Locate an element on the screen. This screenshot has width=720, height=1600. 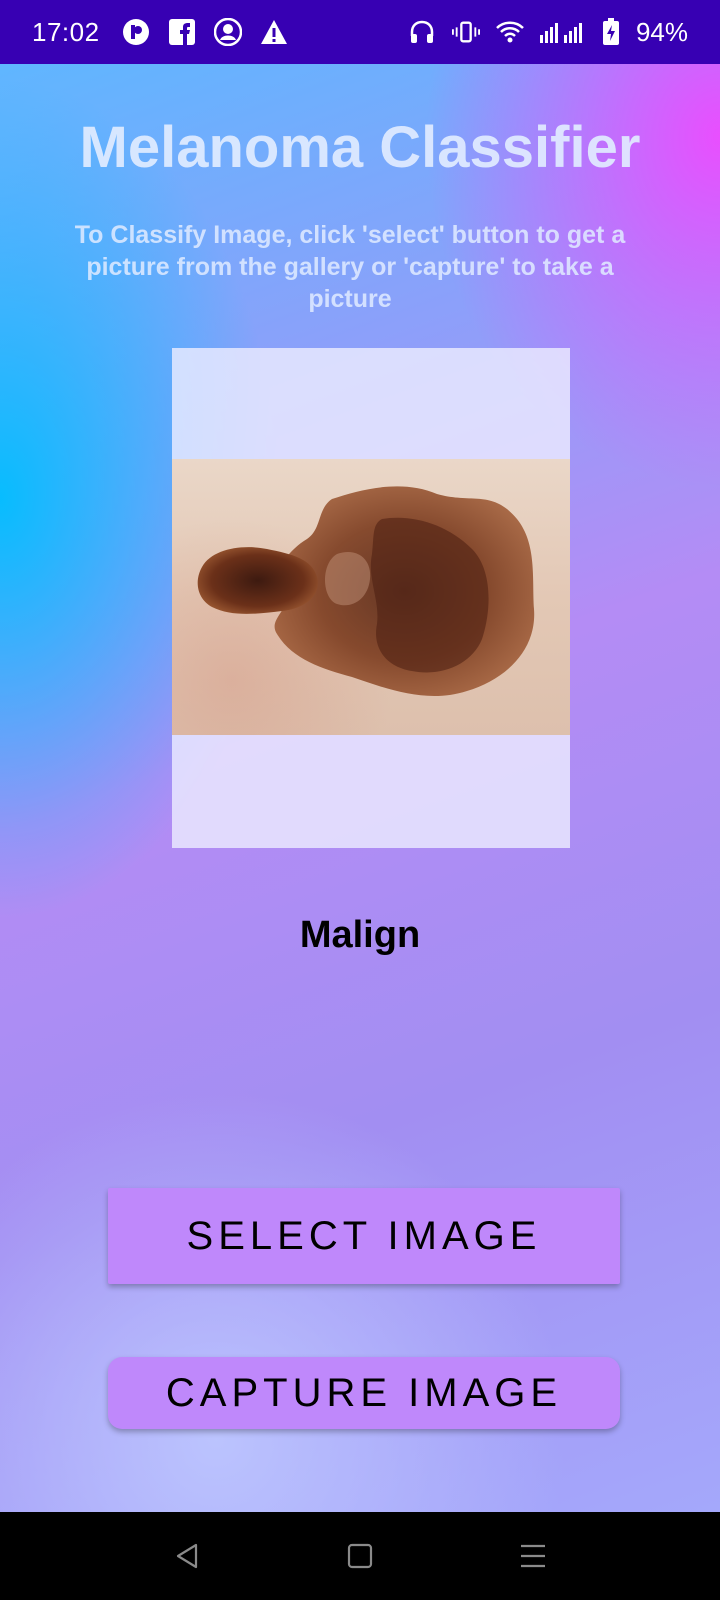
home-icon is located at coordinates (360, 1556).